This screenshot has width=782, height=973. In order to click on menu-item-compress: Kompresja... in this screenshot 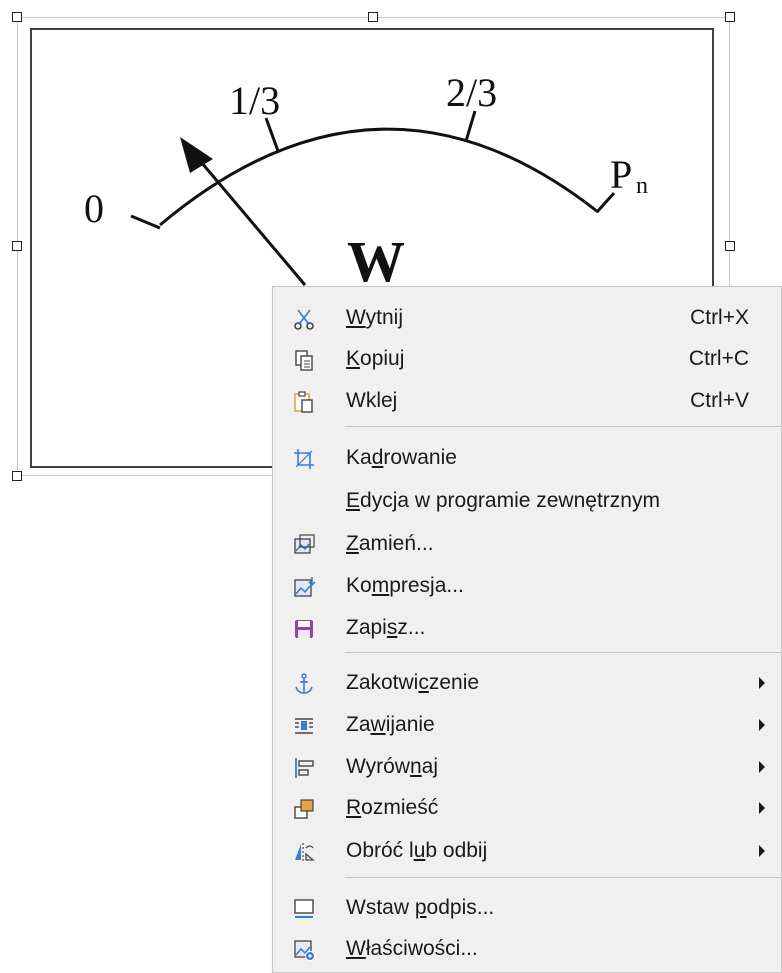, I will do `click(527, 586)`.